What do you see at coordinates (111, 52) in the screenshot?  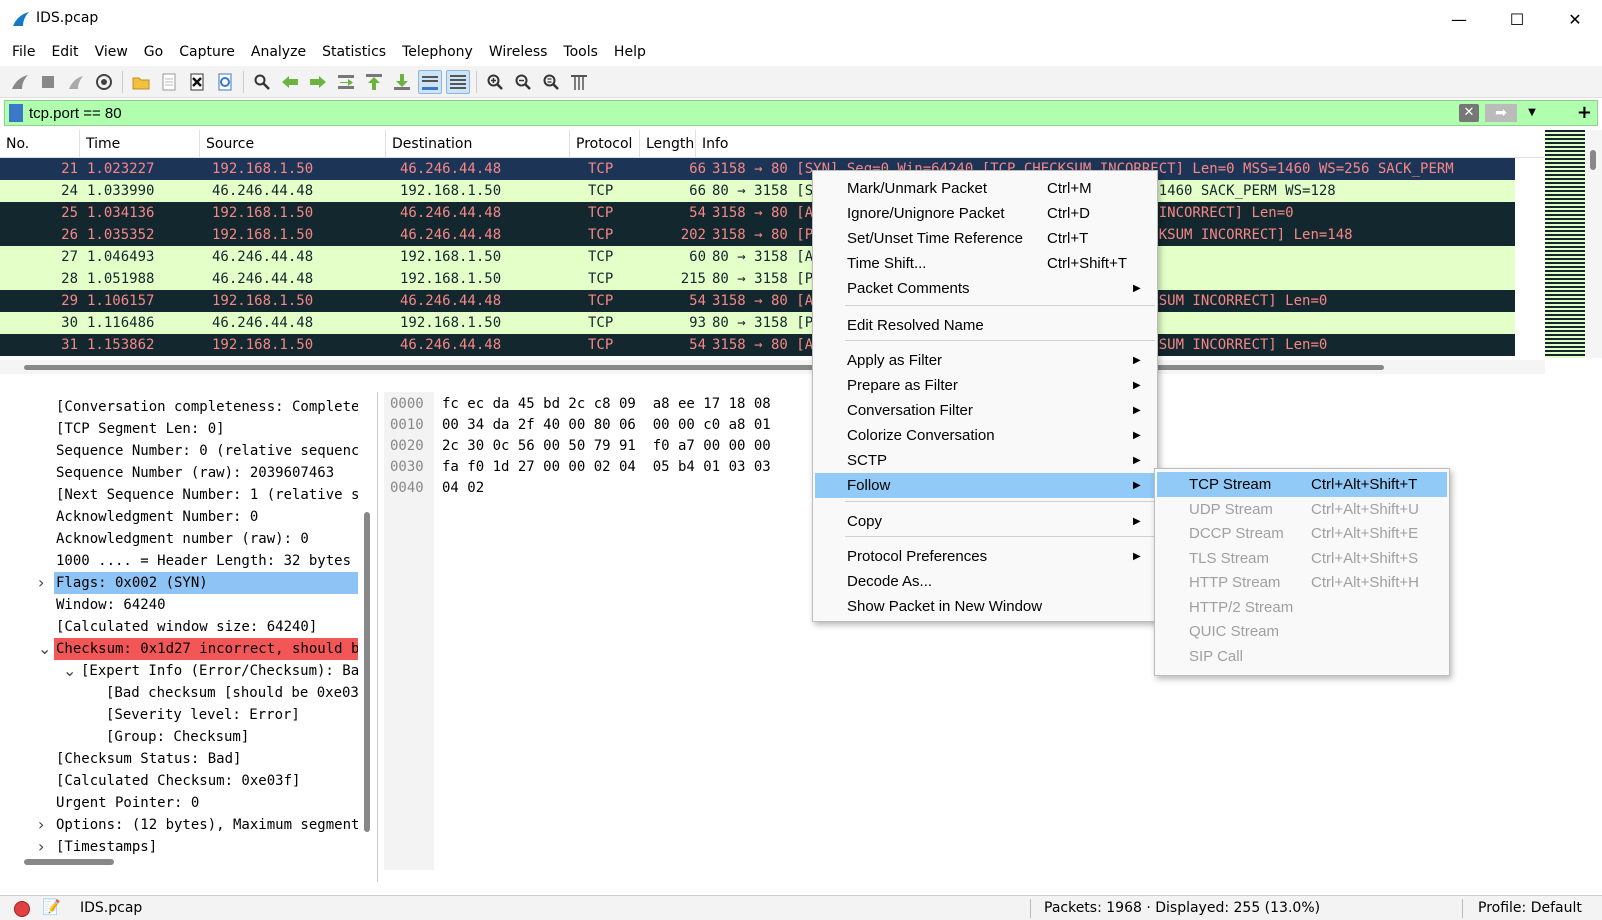 I see `menu-view: View` at bounding box center [111, 52].